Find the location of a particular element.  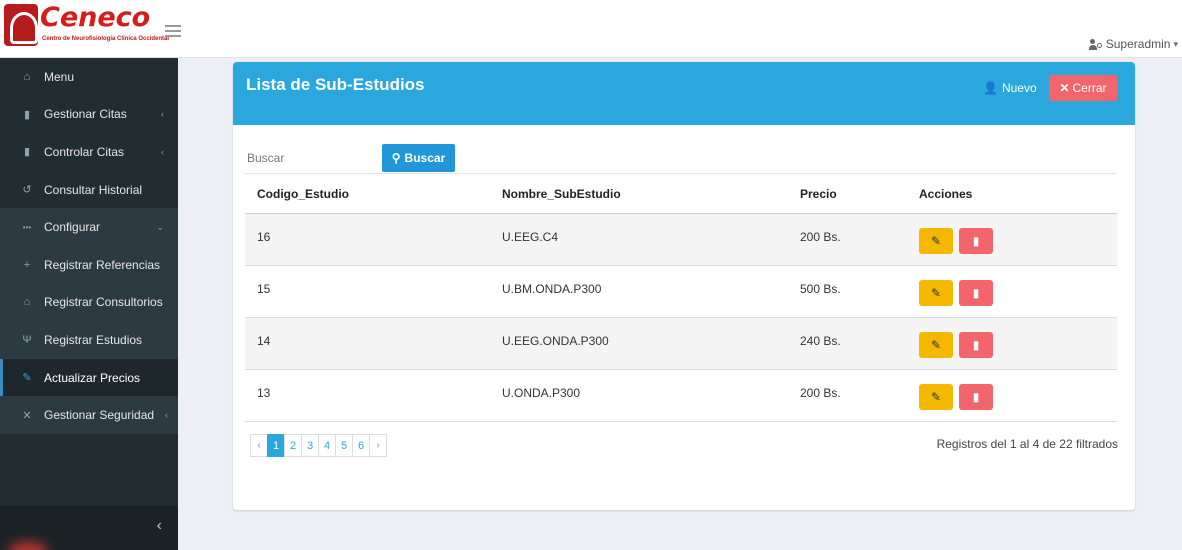

sidebar-item-actualizar-precios: ✎ Actualizar Precios is located at coordinates (89, 377).